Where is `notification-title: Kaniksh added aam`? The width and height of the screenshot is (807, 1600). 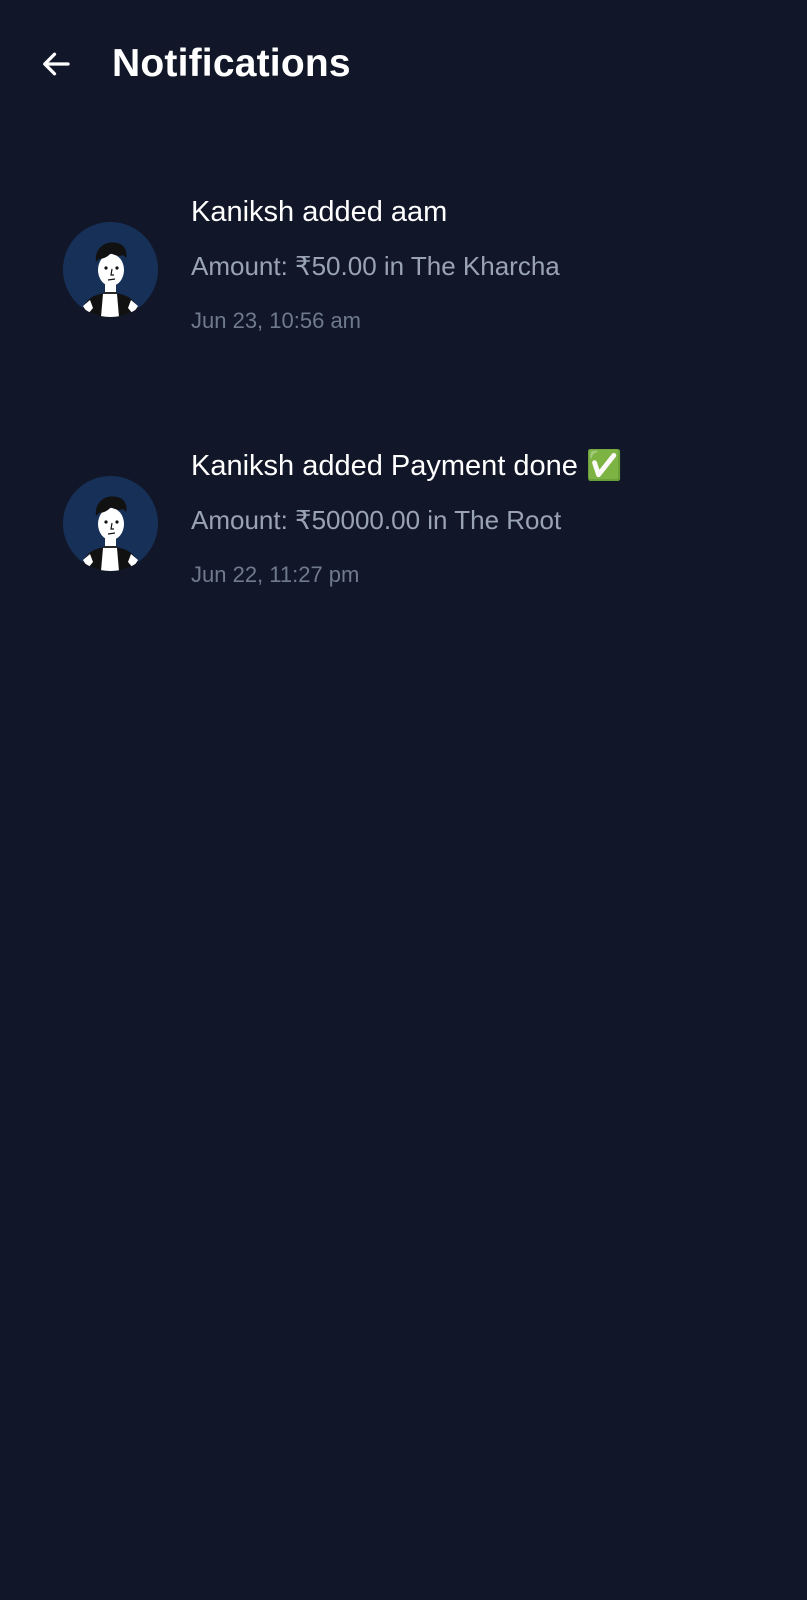 notification-title: Kaniksh added aam is located at coordinates (319, 212).